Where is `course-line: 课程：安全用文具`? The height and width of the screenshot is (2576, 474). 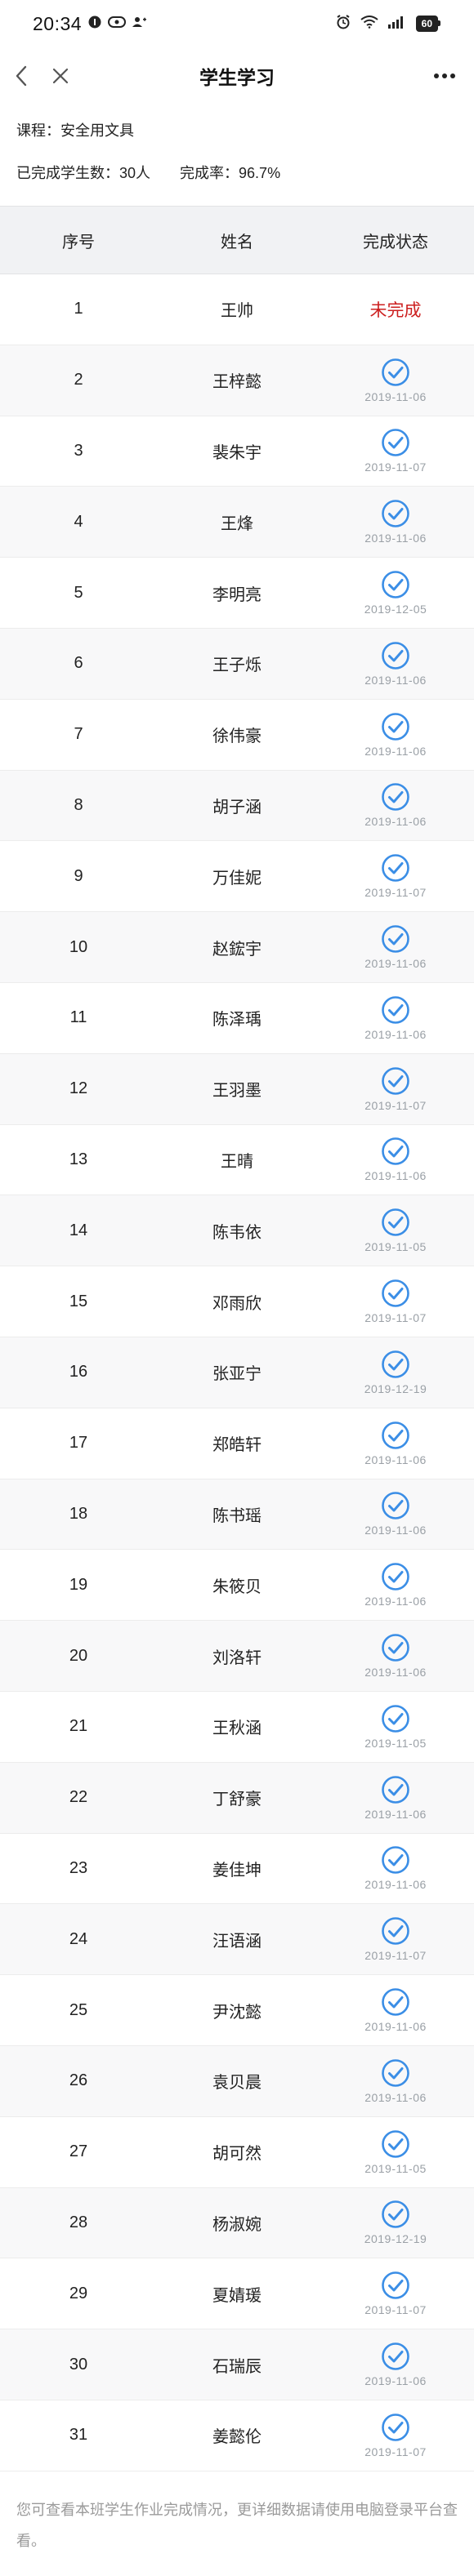 course-line: 课程：安全用文具 is located at coordinates (237, 130).